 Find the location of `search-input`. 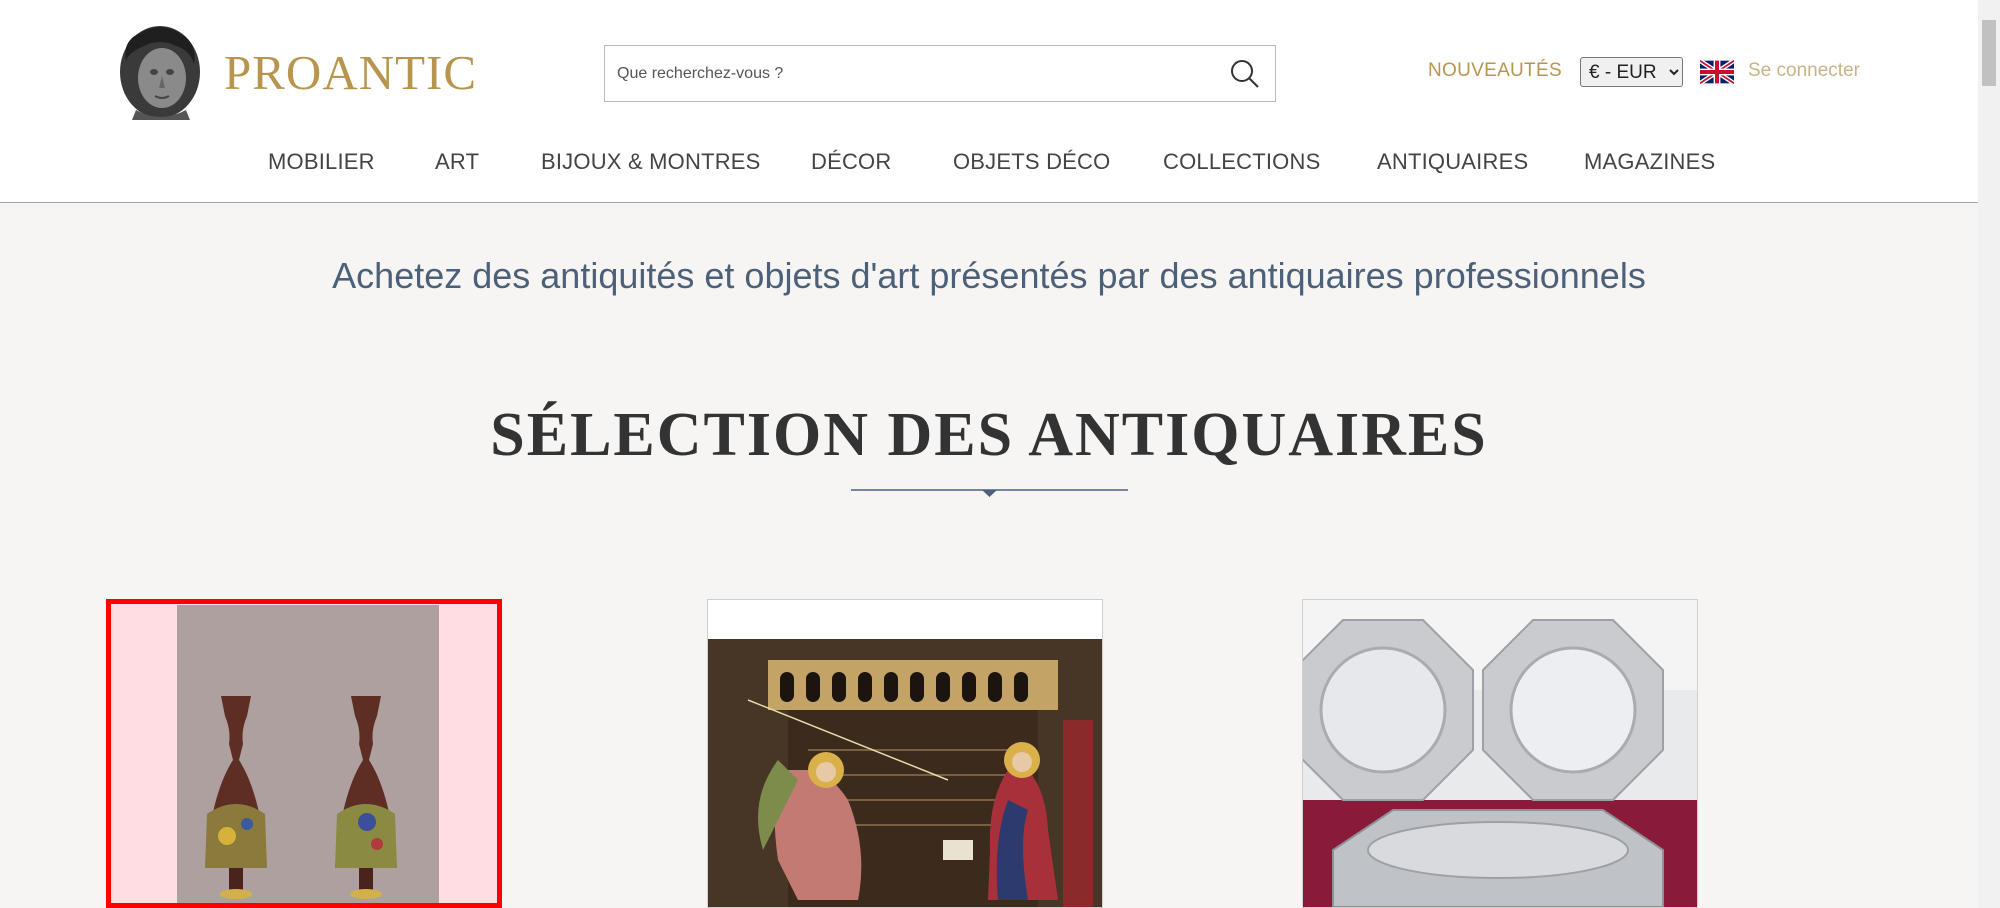

search-input is located at coordinates (910, 73).